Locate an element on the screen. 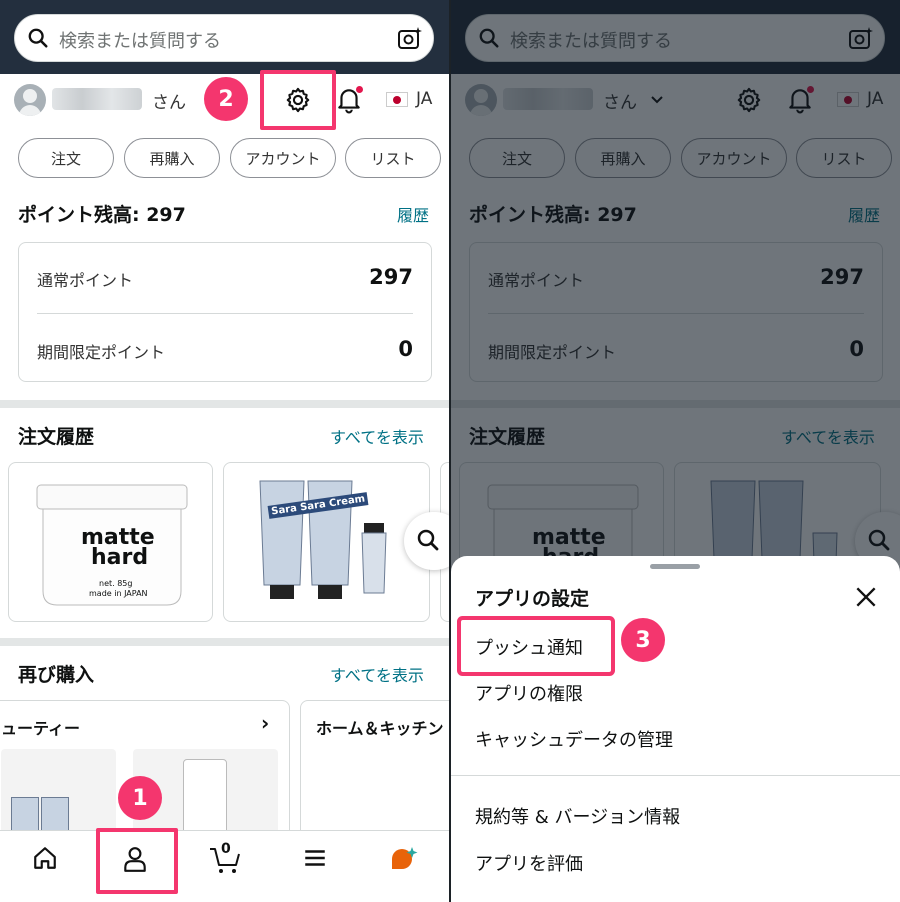 This screenshot has height=902, width=900. rebuy-see-all-link: すべてを表示 is located at coordinates (377, 674).